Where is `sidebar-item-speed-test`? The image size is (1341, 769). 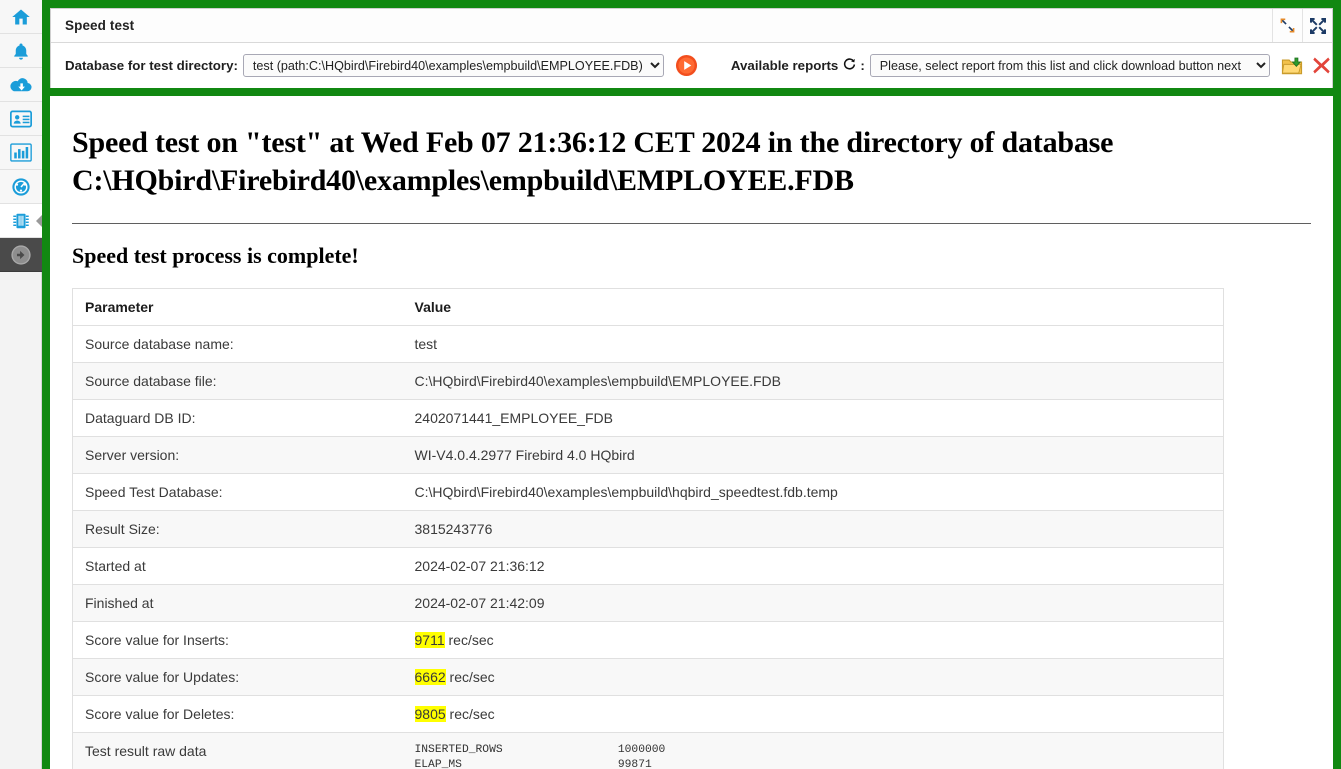 sidebar-item-speed-test is located at coordinates (21, 221).